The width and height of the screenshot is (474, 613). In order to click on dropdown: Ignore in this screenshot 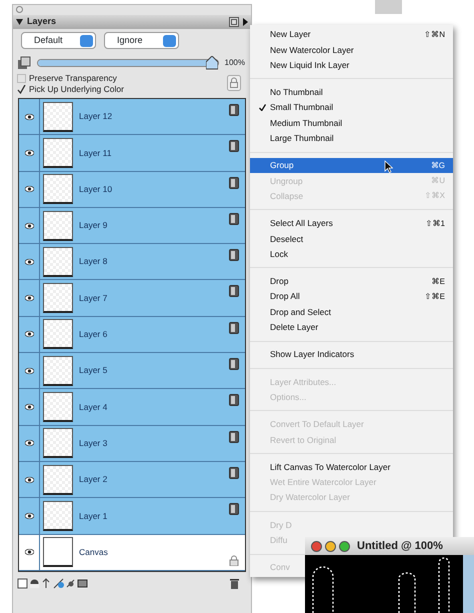, I will do `click(141, 40)`.